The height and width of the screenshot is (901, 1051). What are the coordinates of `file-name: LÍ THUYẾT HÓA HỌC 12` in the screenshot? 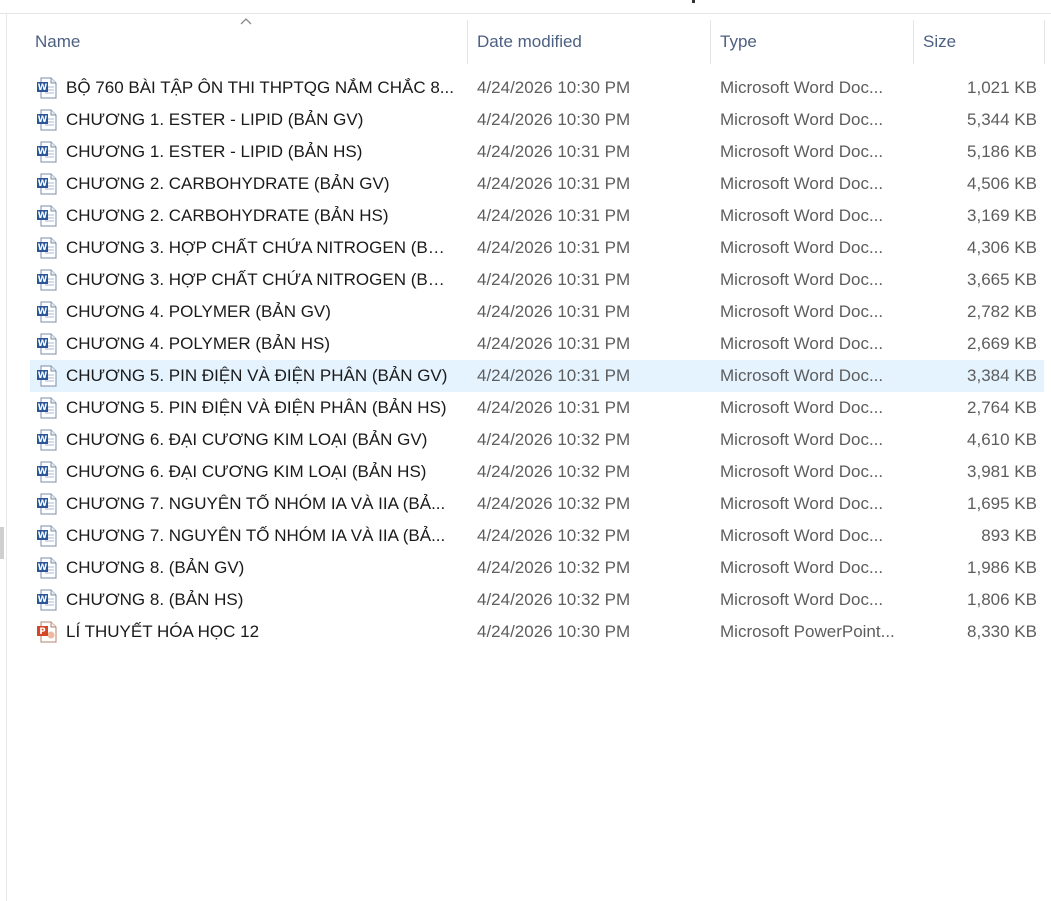 It's located at (163, 631).